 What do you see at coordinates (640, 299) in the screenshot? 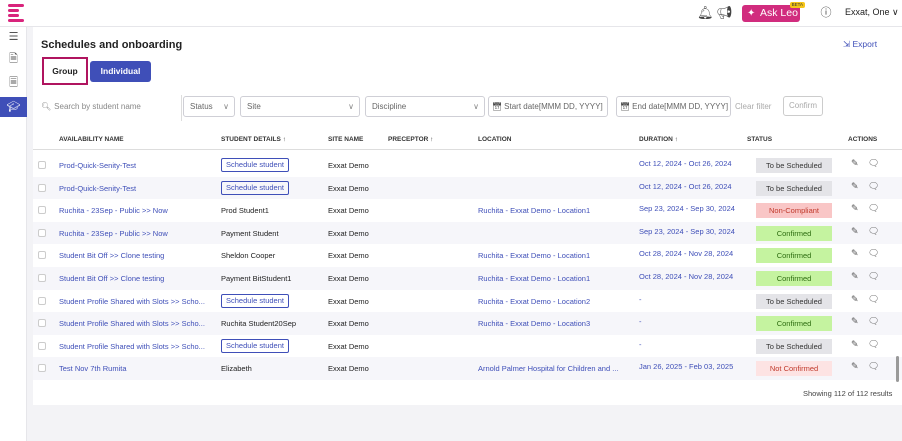
I see `duration: -` at bounding box center [640, 299].